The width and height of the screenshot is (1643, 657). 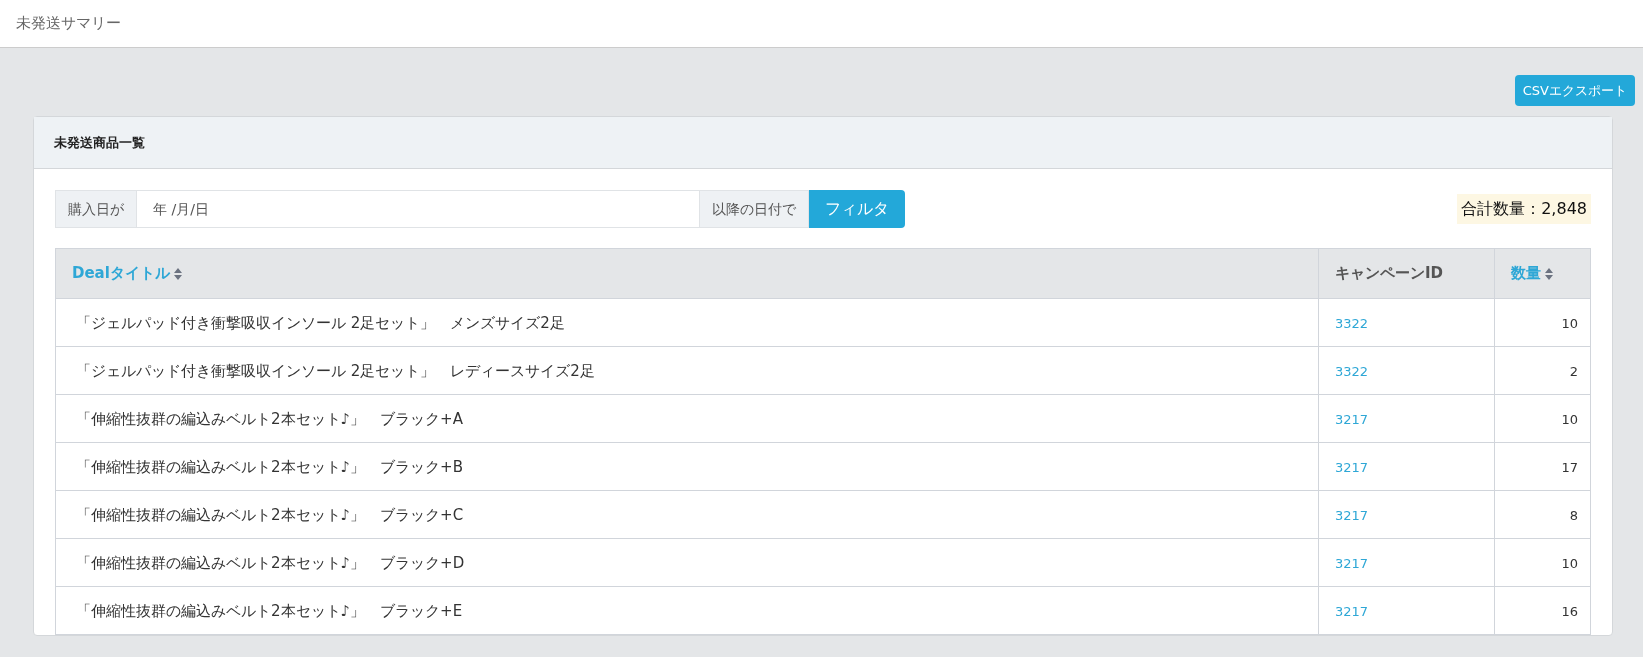 What do you see at coordinates (269, 418) in the screenshot?
I see `deal-title: 「伸縮性抜群の編込みベルト2本セット♪」 ブラック+A` at bounding box center [269, 418].